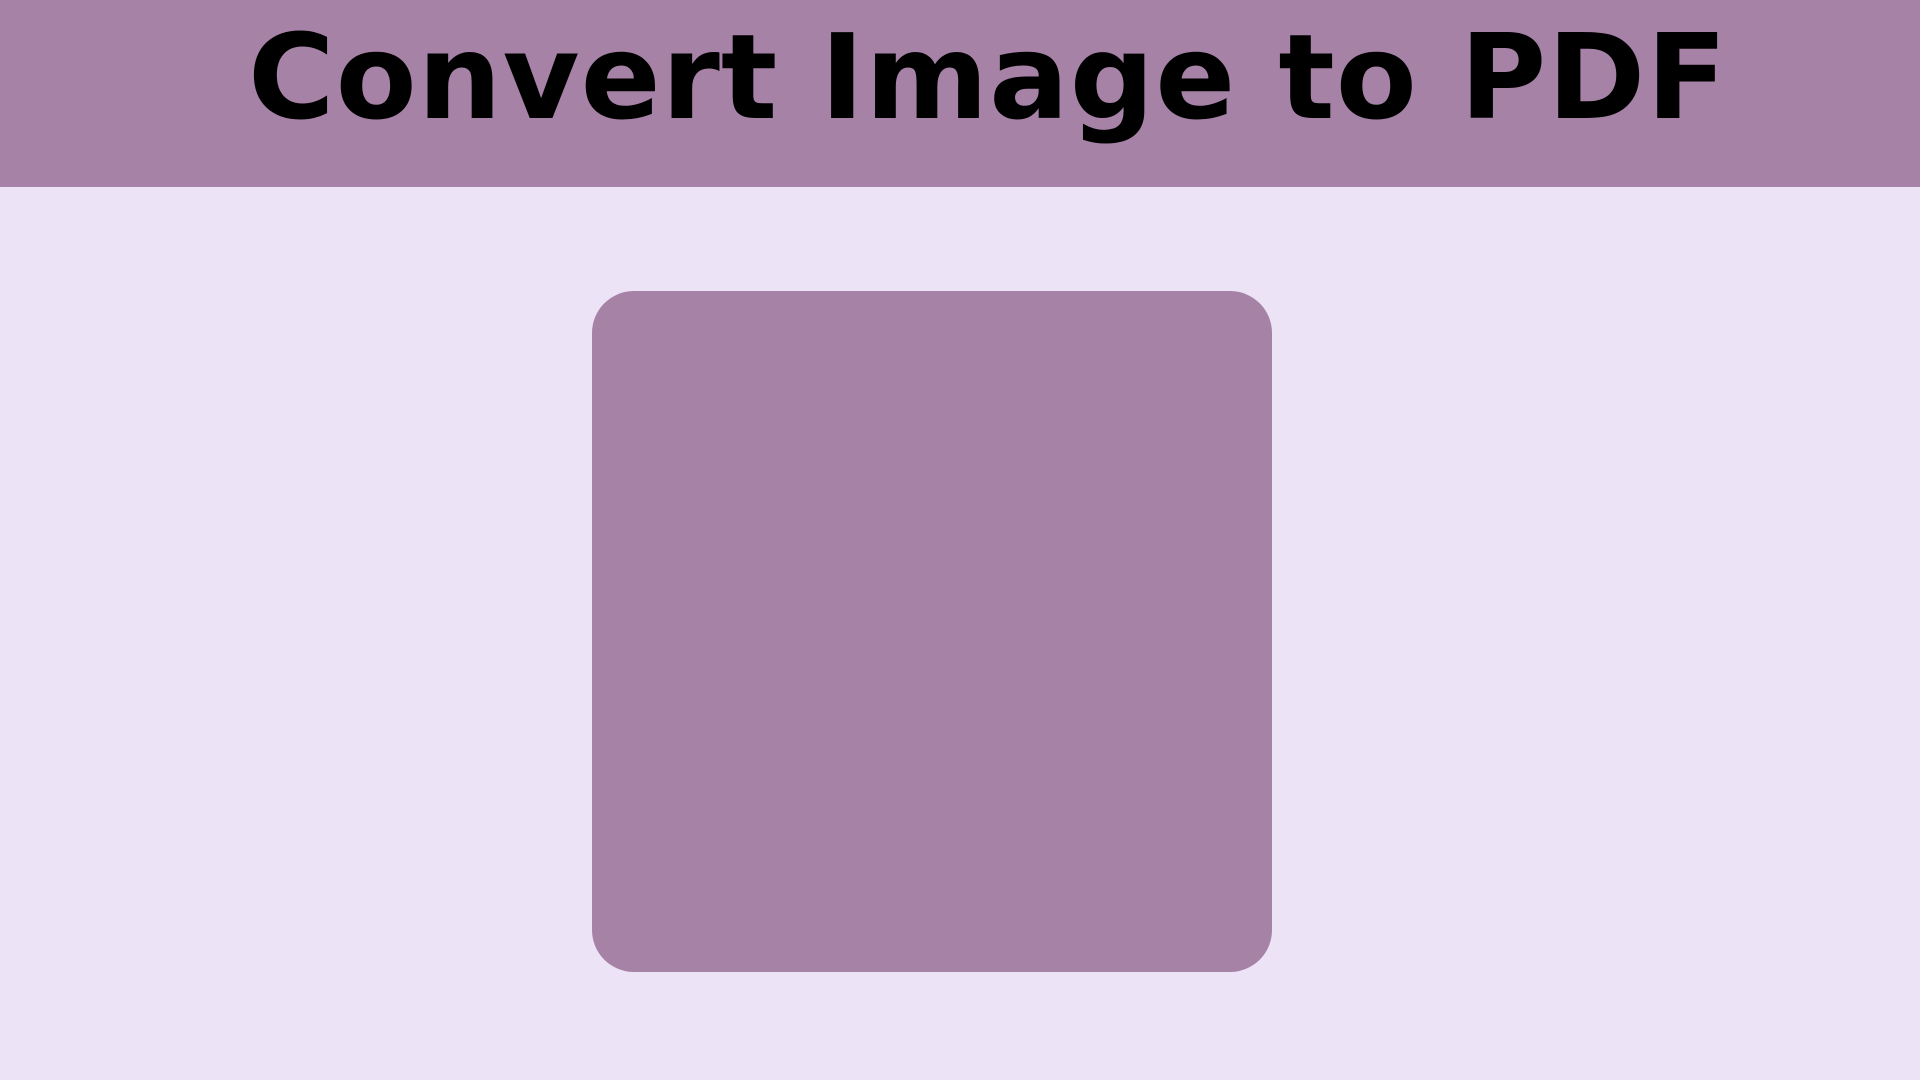 This screenshot has height=1080, width=1920. I want to click on page-title: Convert Image to PDF, so click(988, 77).